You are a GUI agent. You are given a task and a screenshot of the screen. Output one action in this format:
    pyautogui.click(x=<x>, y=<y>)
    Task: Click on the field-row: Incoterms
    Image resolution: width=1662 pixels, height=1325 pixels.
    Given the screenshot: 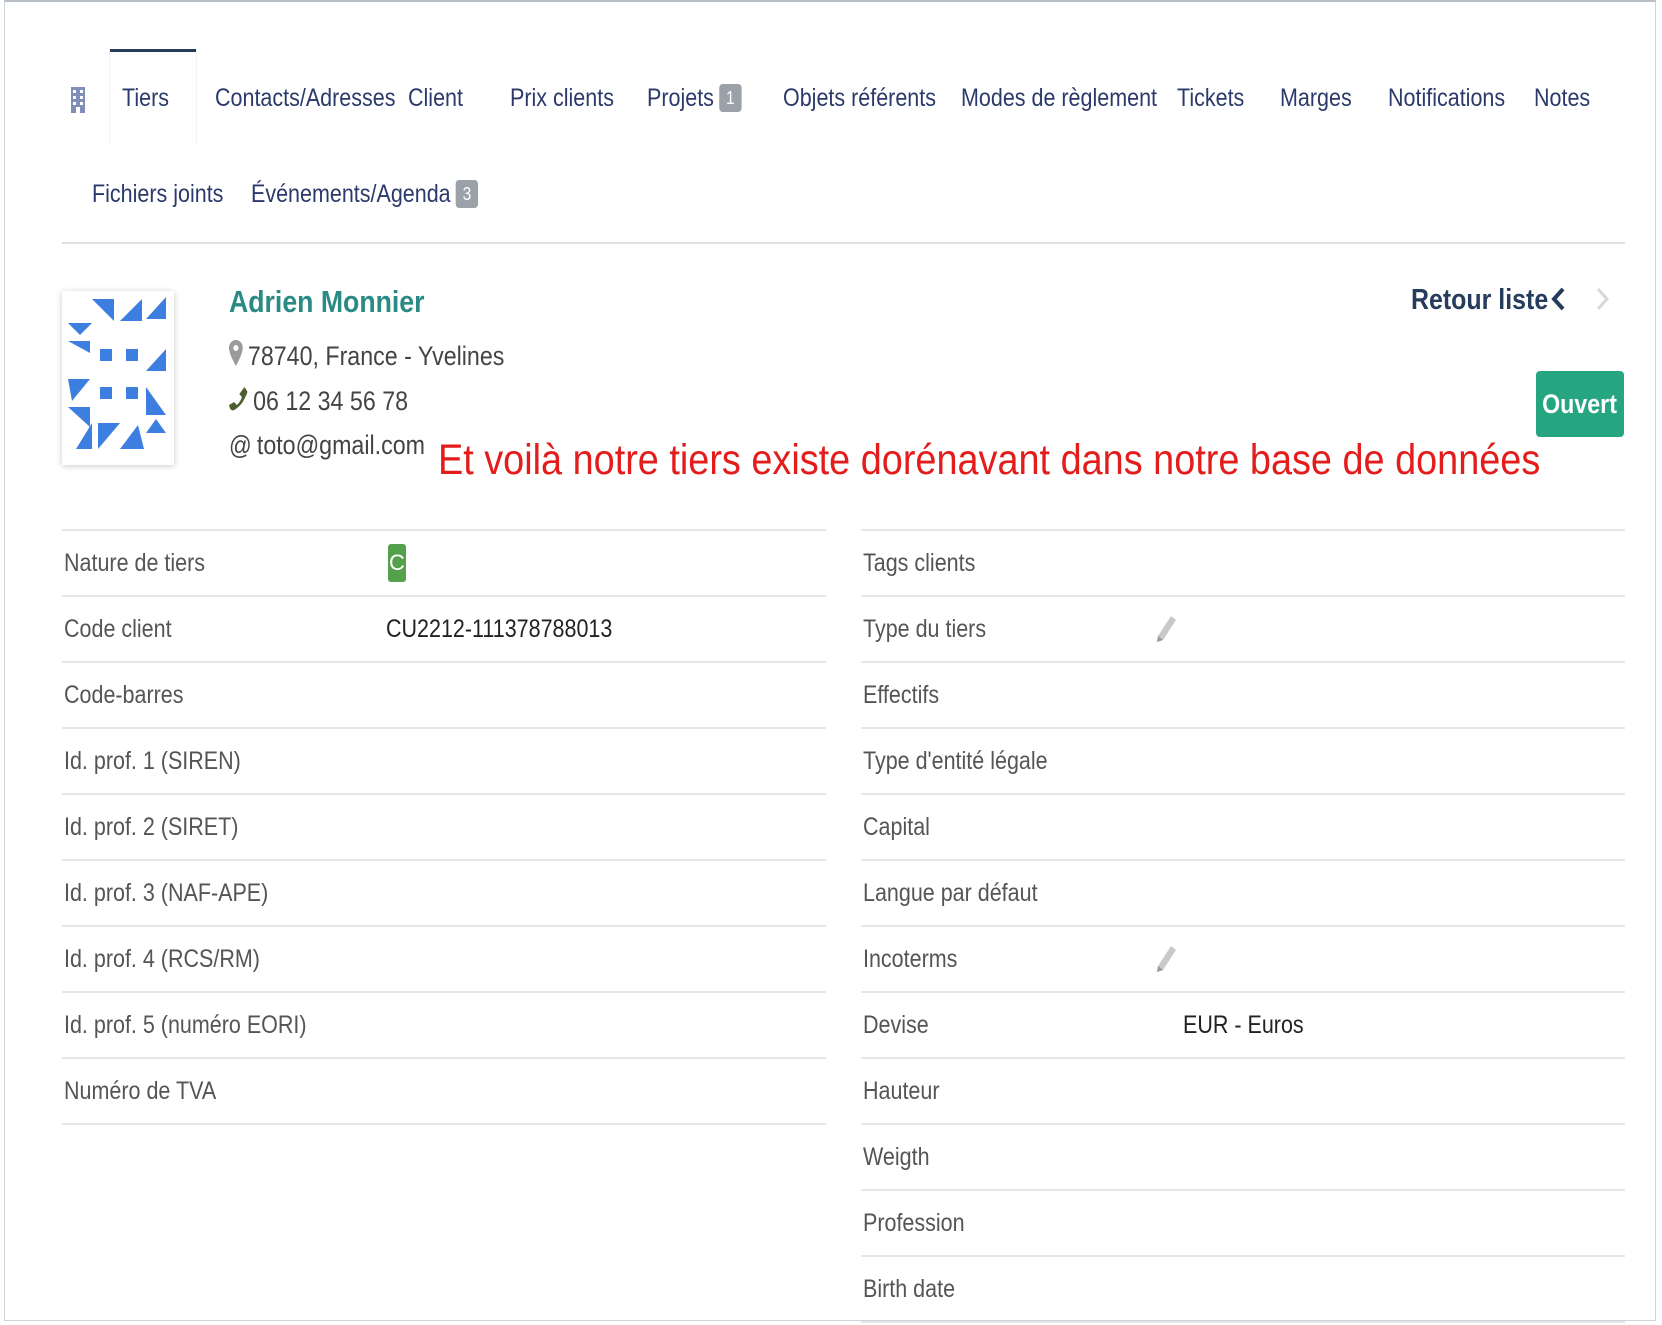 What is the action you would take?
    pyautogui.click(x=1243, y=960)
    